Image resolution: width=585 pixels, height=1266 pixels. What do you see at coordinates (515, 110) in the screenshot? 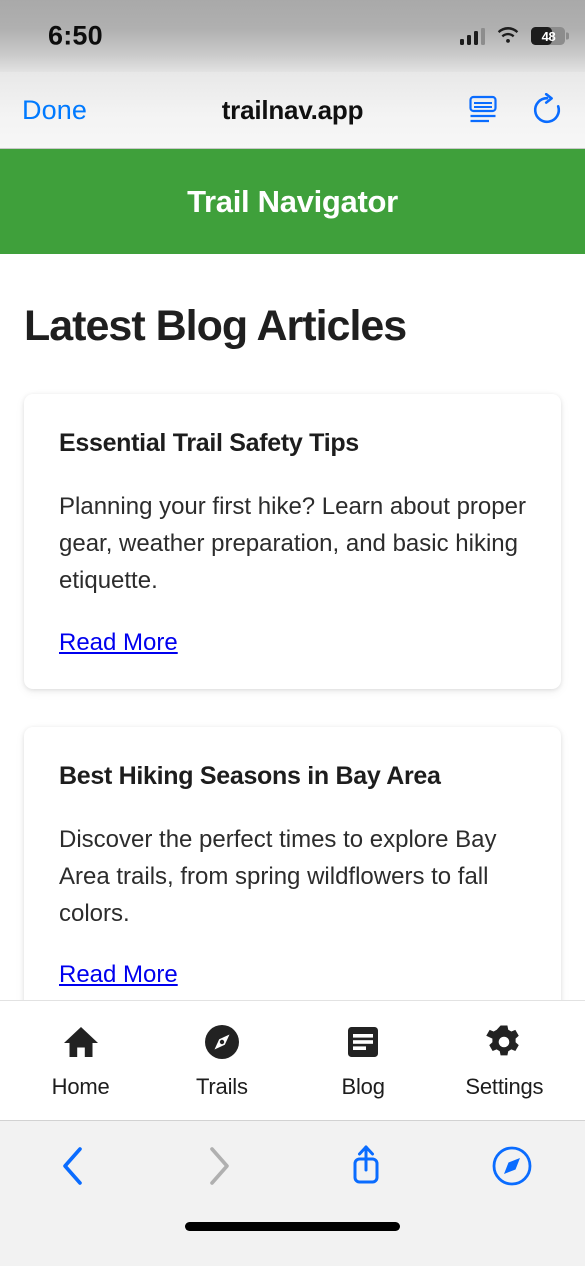
I see `nav-actions` at bounding box center [515, 110].